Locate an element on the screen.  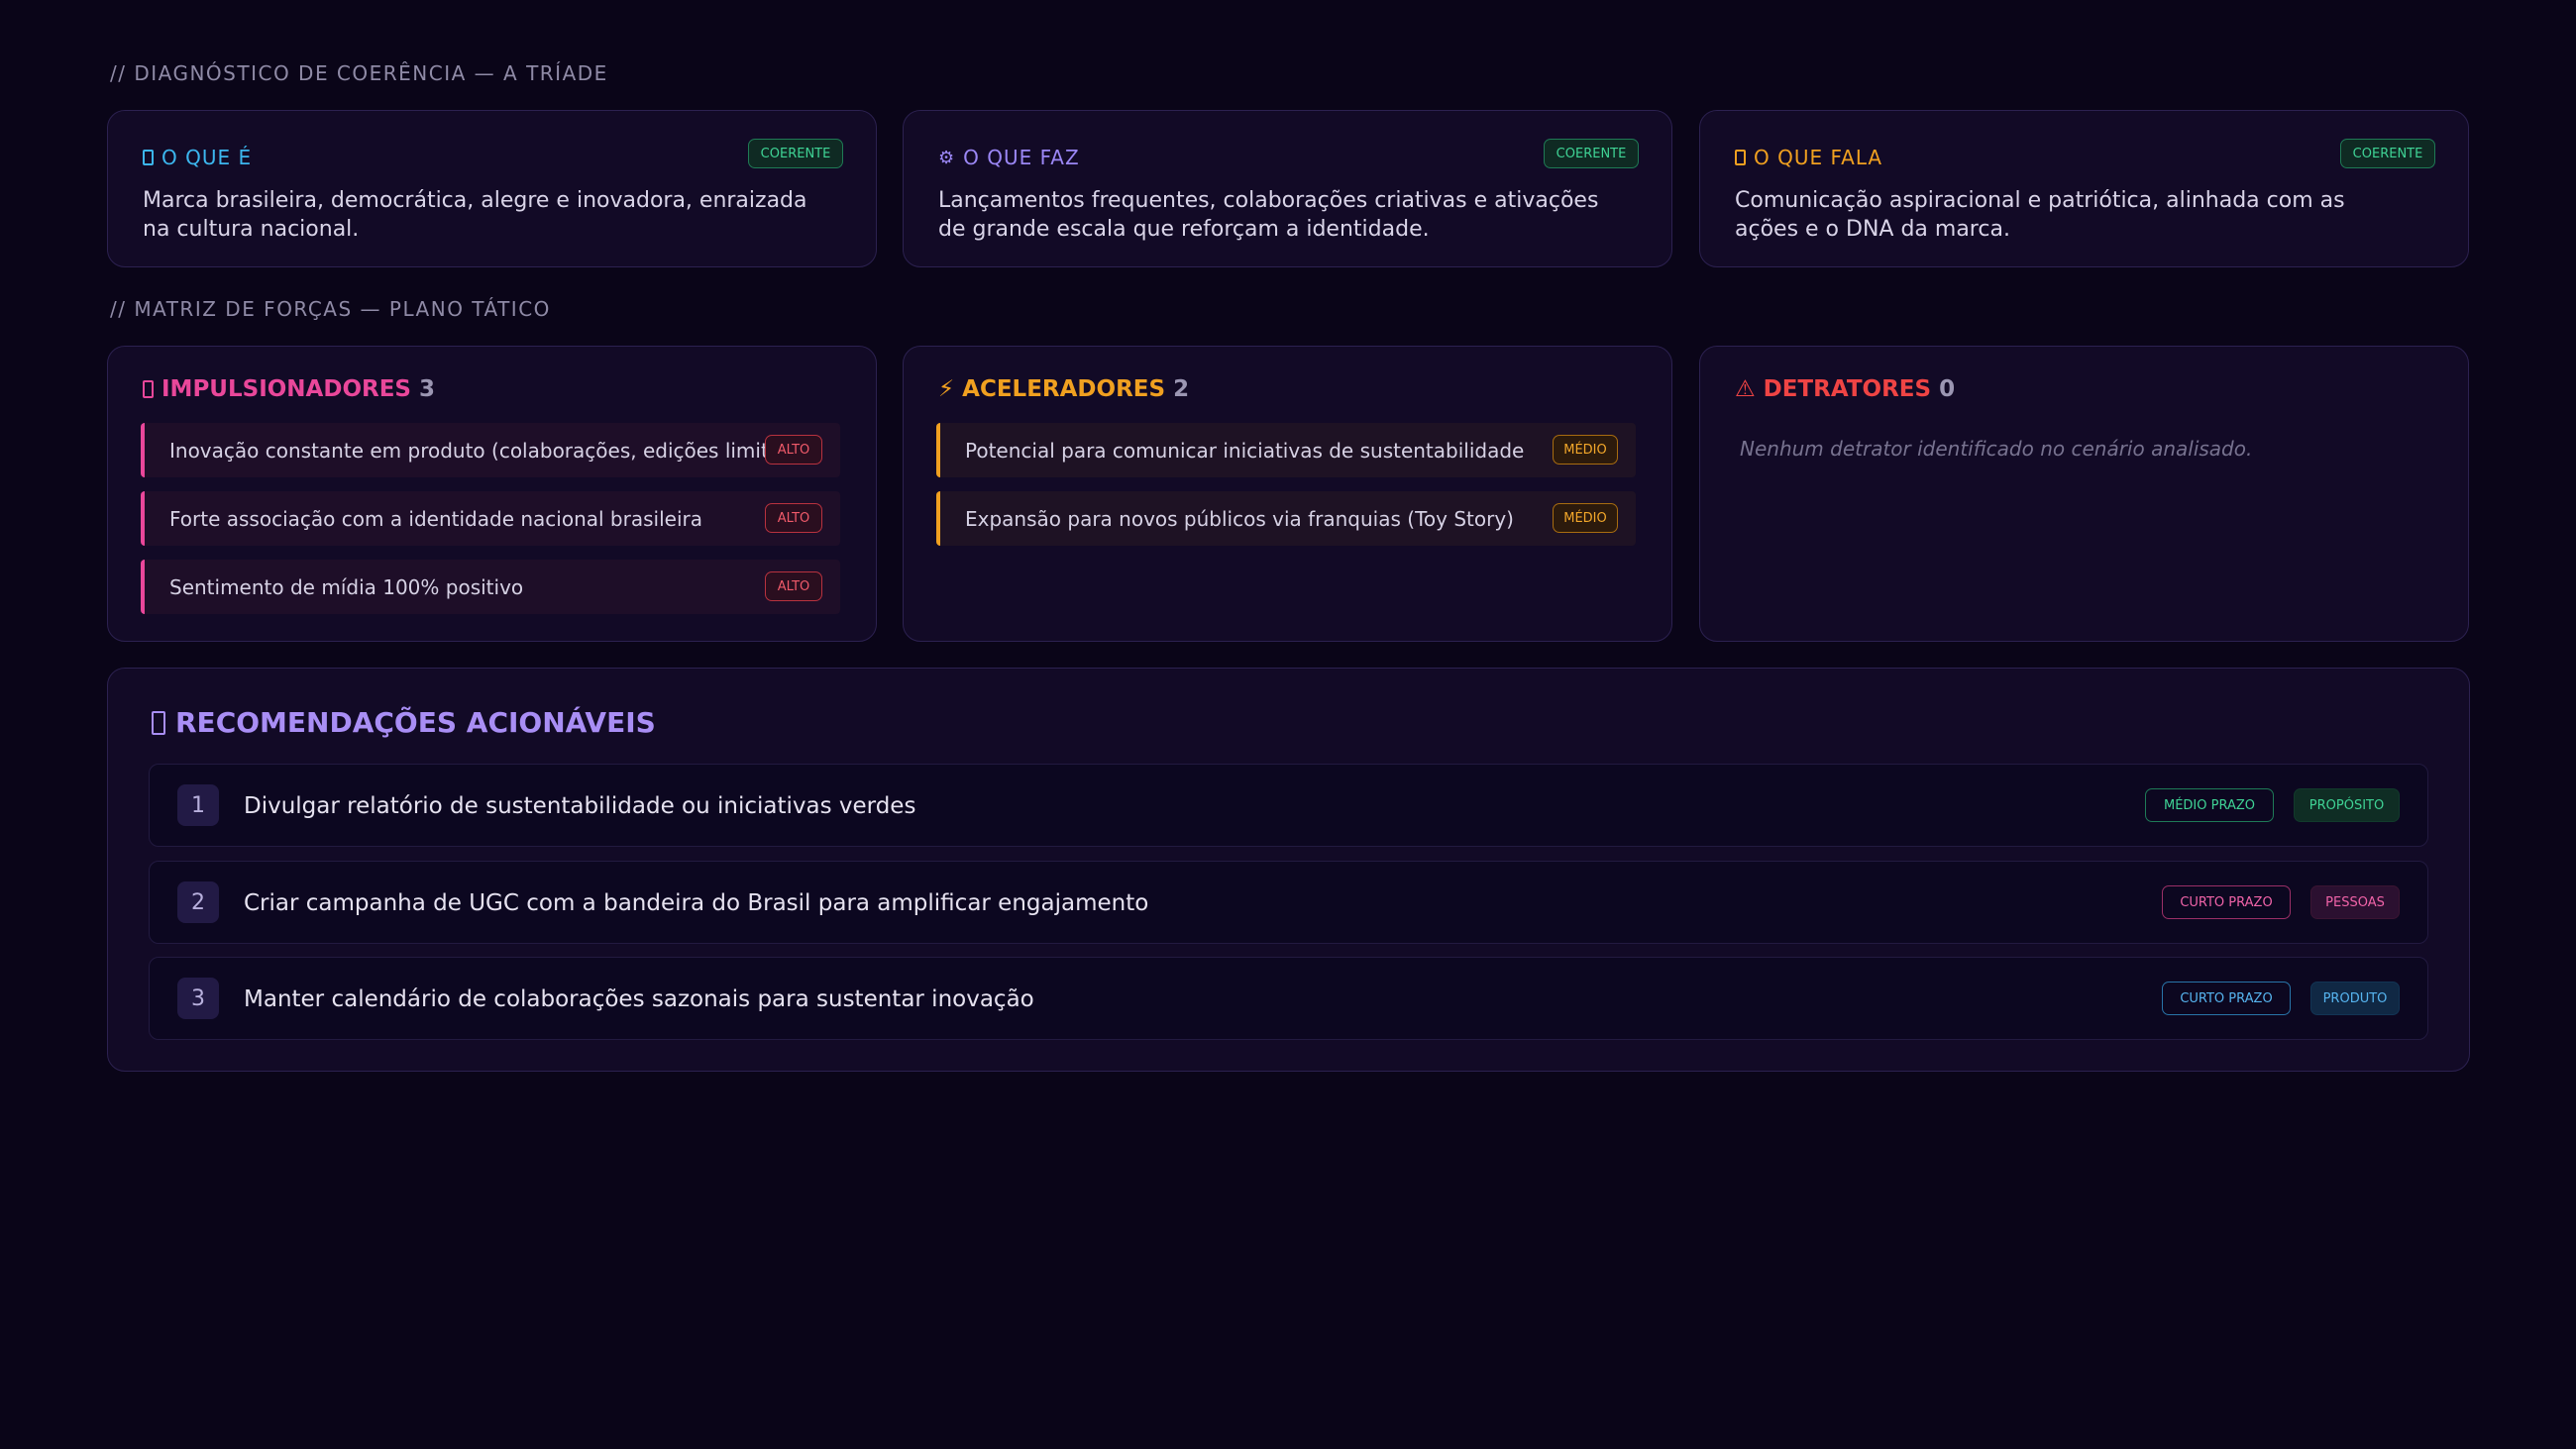
detratores-header: ⚠ DETRATORES 0 is located at coordinates (1845, 389).